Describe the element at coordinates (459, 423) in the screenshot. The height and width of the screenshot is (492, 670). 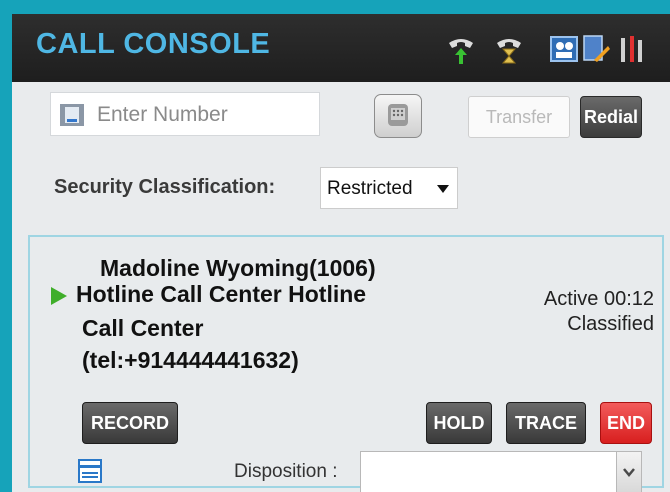
I see `hold-button: HOLD` at that location.